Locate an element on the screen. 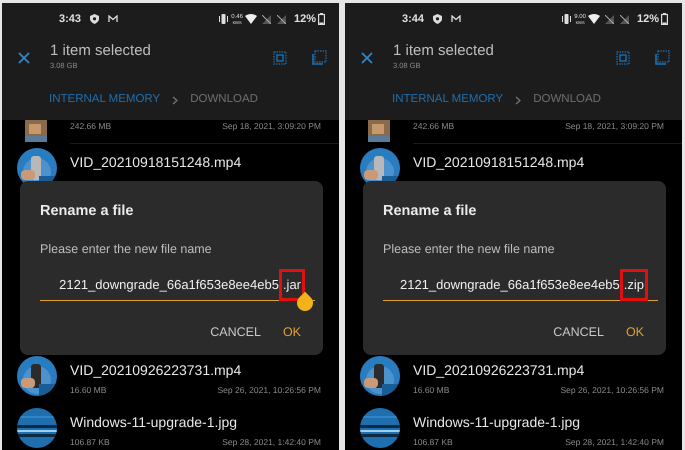  status-time: 3:43 is located at coordinates (70, 19).